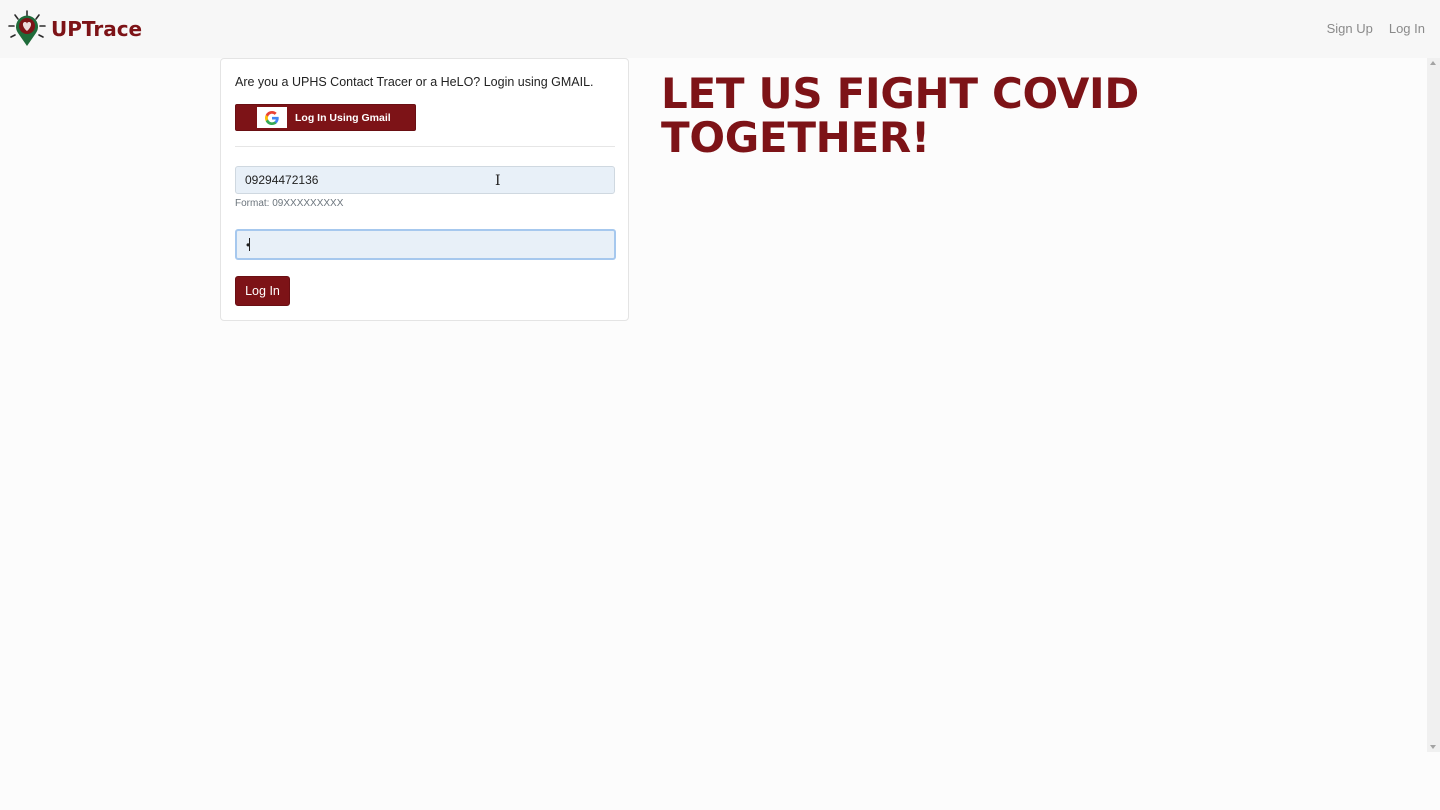  I want to click on uptrace-logo-icon, so click(27, 28).